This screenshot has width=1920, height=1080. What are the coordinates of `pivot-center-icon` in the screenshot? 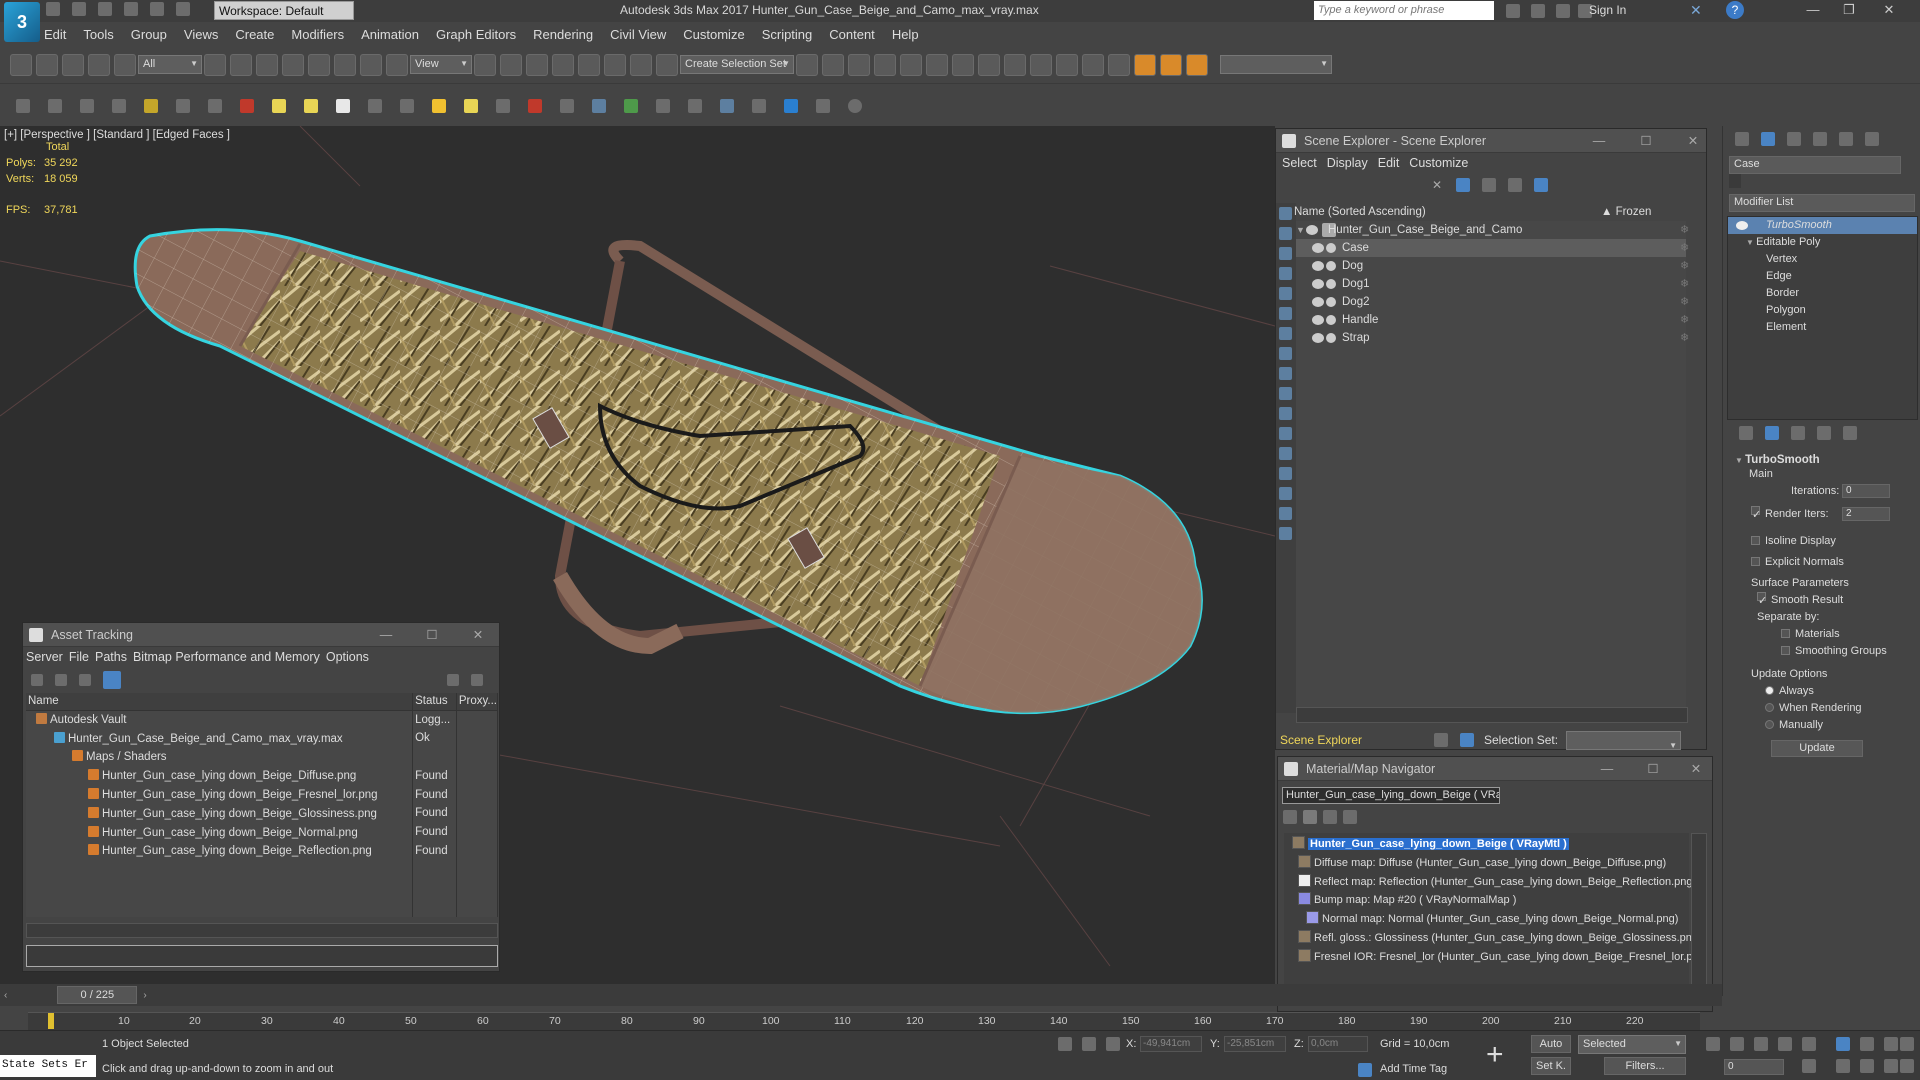 It's located at (485, 64).